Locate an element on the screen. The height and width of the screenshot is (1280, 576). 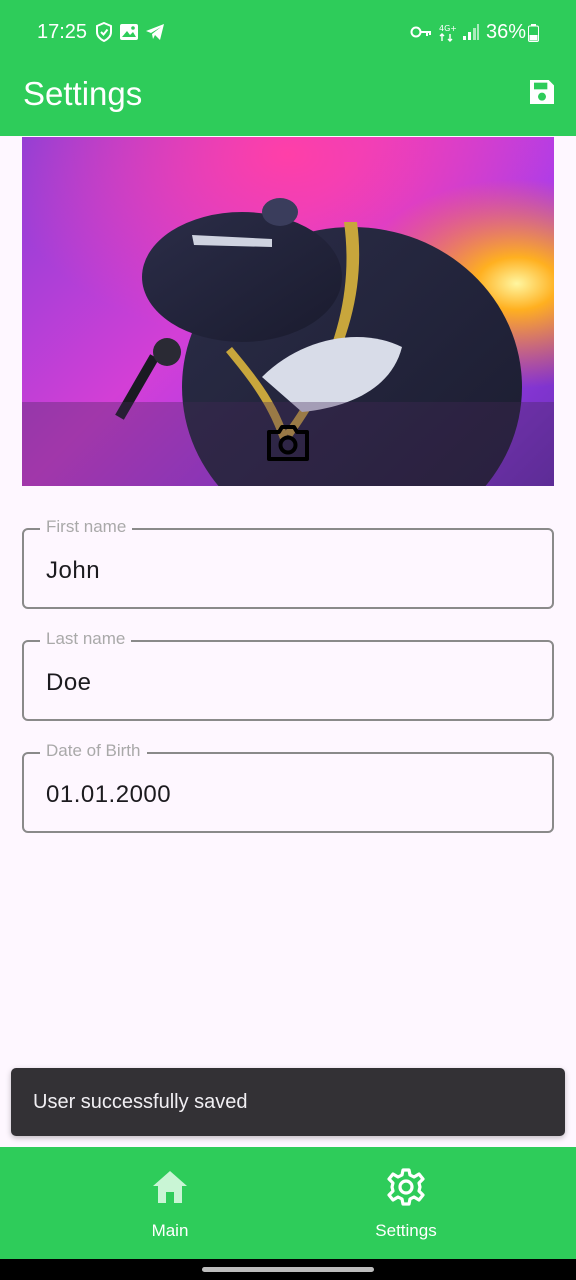
first-name-label: First name is located at coordinates (86, 527).